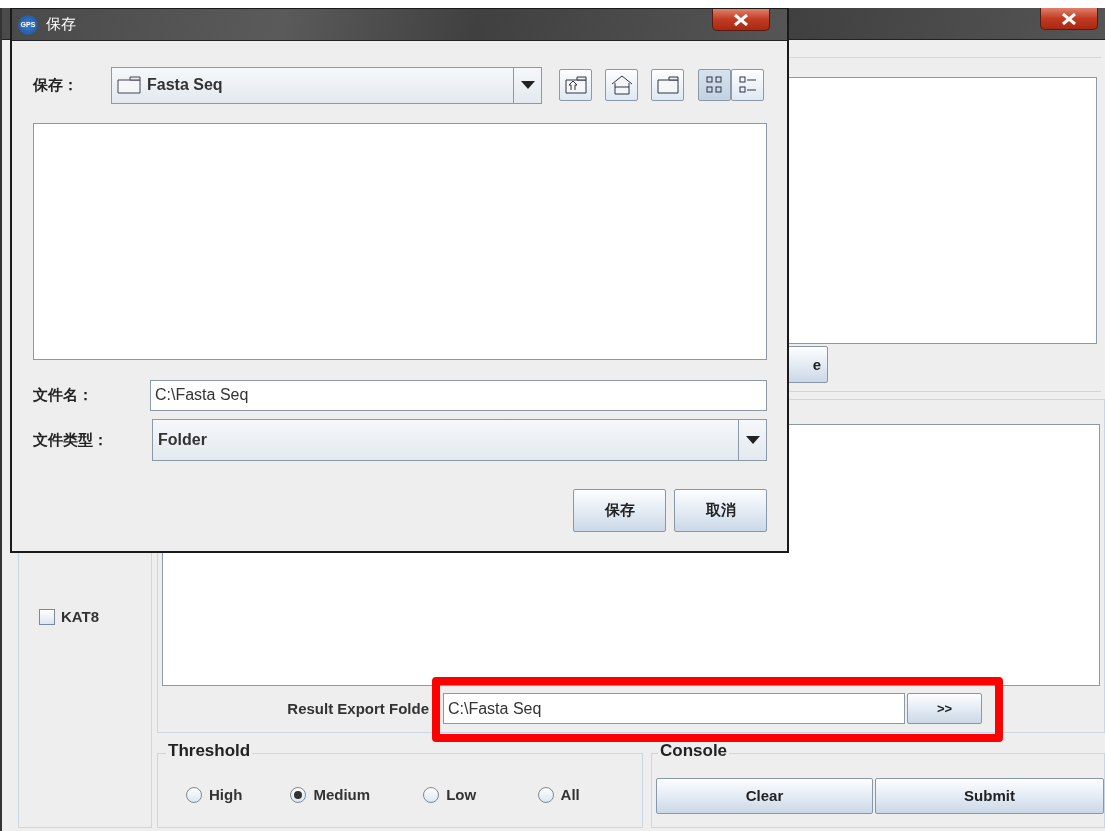 The width and height of the screenshot is (1105, 831). I want to click on console-button: Submit, so click(989, 795).